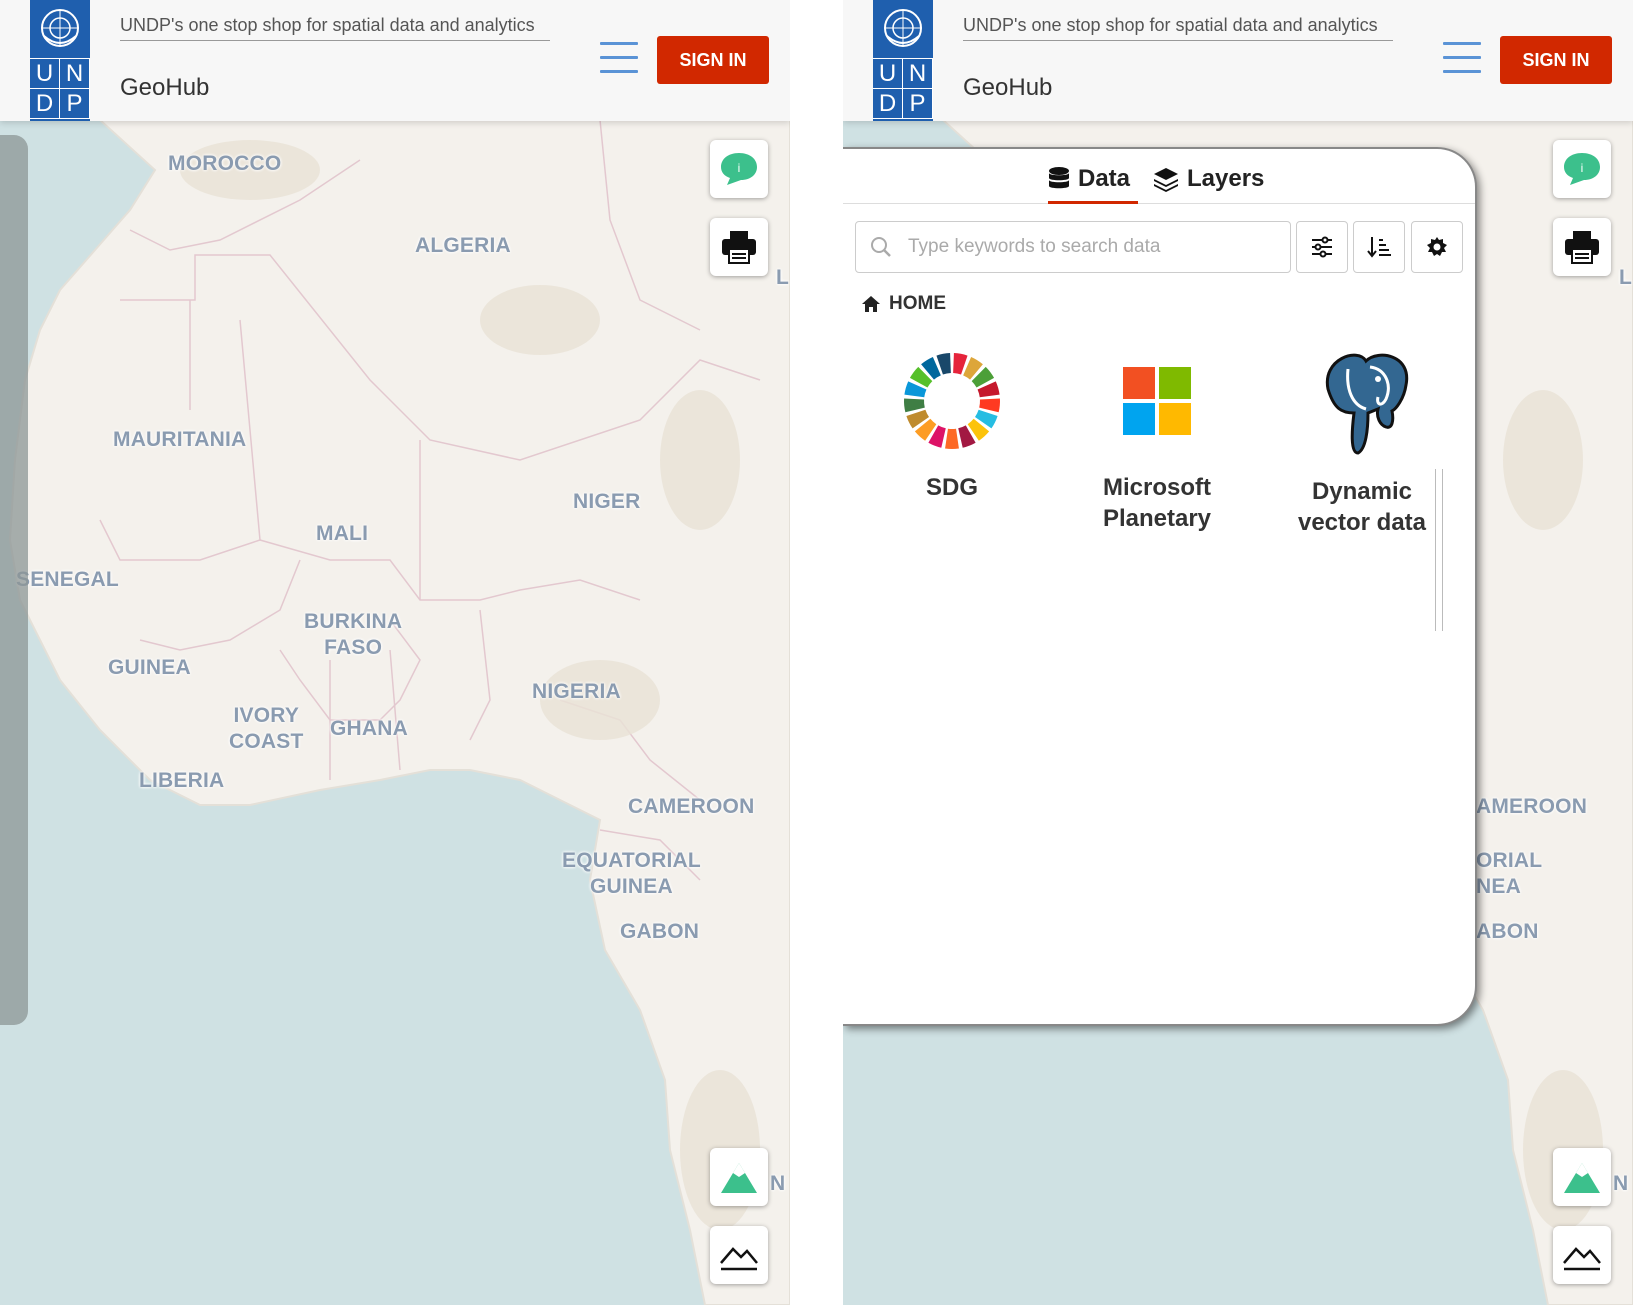 Image resolution: width=1633 pixels, height=1305 pixels. I want to click on catalog-item-dynamic-vector: Dynamic vector data, so click(1362, 443).